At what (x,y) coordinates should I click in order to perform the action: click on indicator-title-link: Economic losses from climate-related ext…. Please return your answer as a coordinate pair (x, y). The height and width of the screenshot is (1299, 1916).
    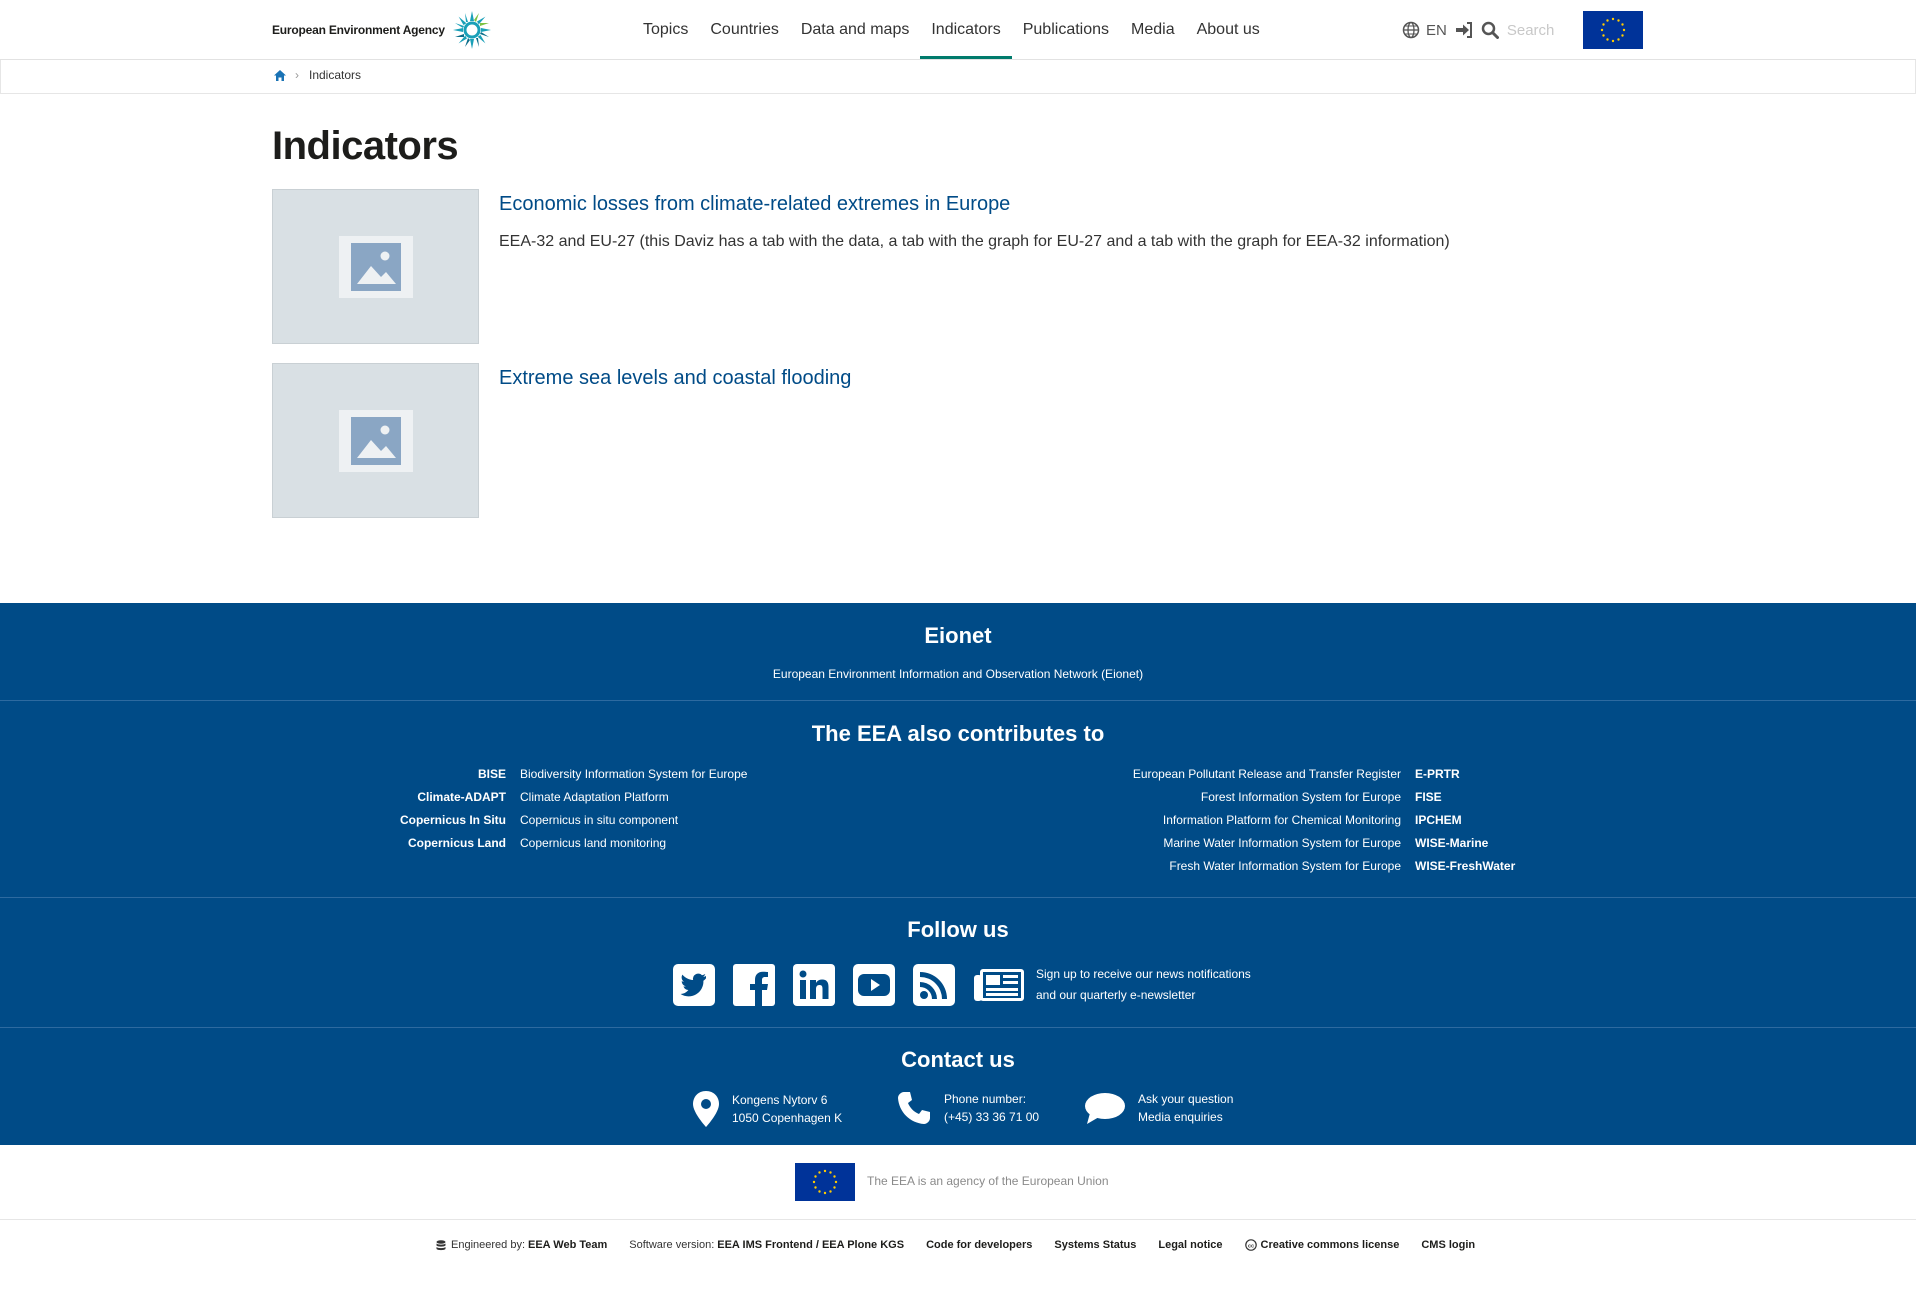
    Looking at the image, I should click on (754, 204).